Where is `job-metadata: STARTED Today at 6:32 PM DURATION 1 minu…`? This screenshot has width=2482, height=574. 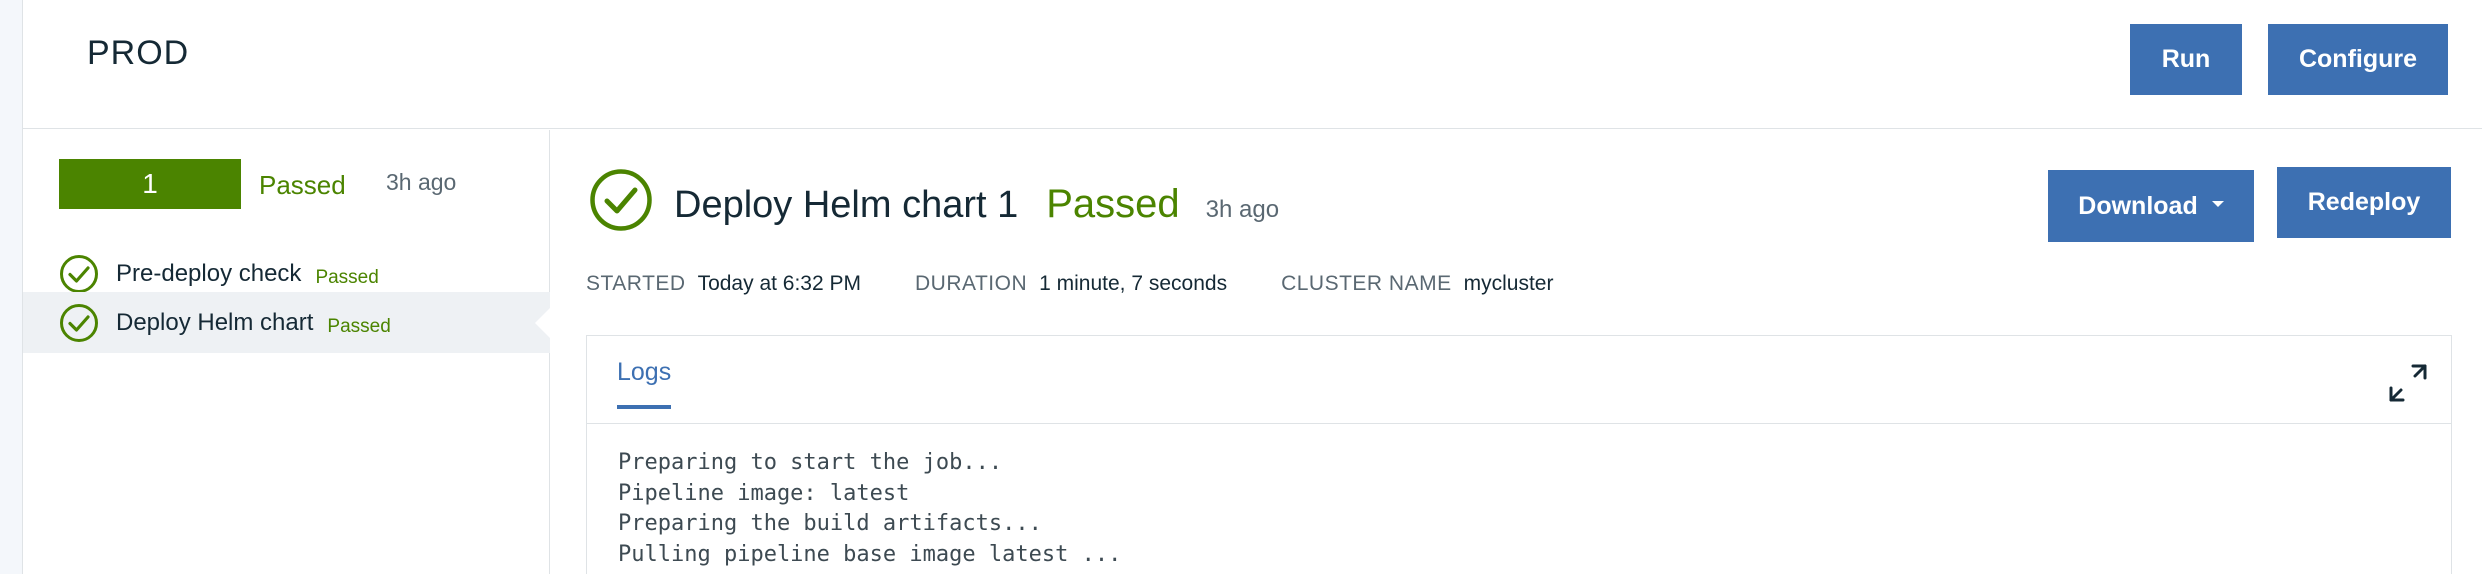
job-metadata: STARTED Today at 6:32 PM DURATION 1 minu… is located at coordinates (1096, 284).